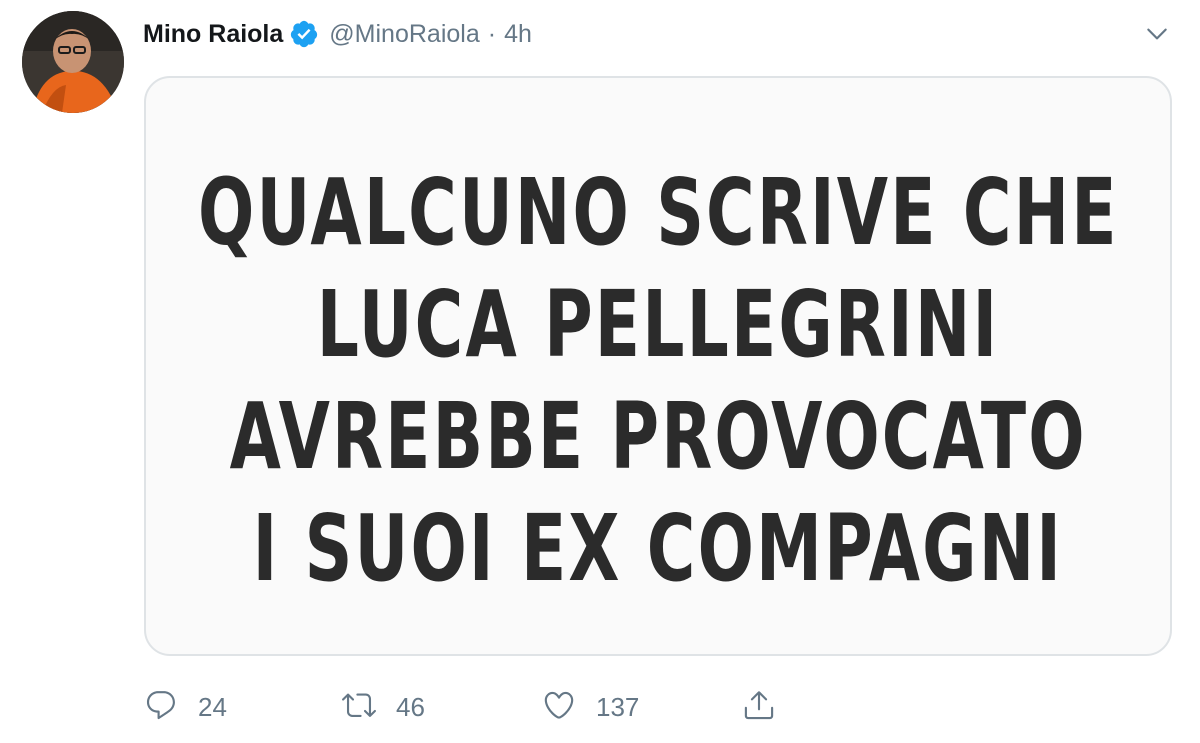 Image resolution: width=1200 pixels, height=743 pixels. What do you see at coordinates (212, 706) in the screenshot?
I see `reply-count: 24` at bounding box center [212, 706].